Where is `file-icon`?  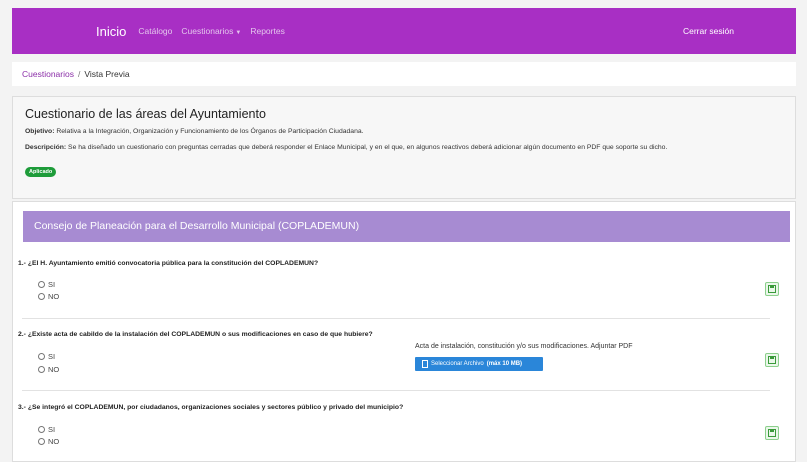
file-icon is located at coordinates (425, 364).